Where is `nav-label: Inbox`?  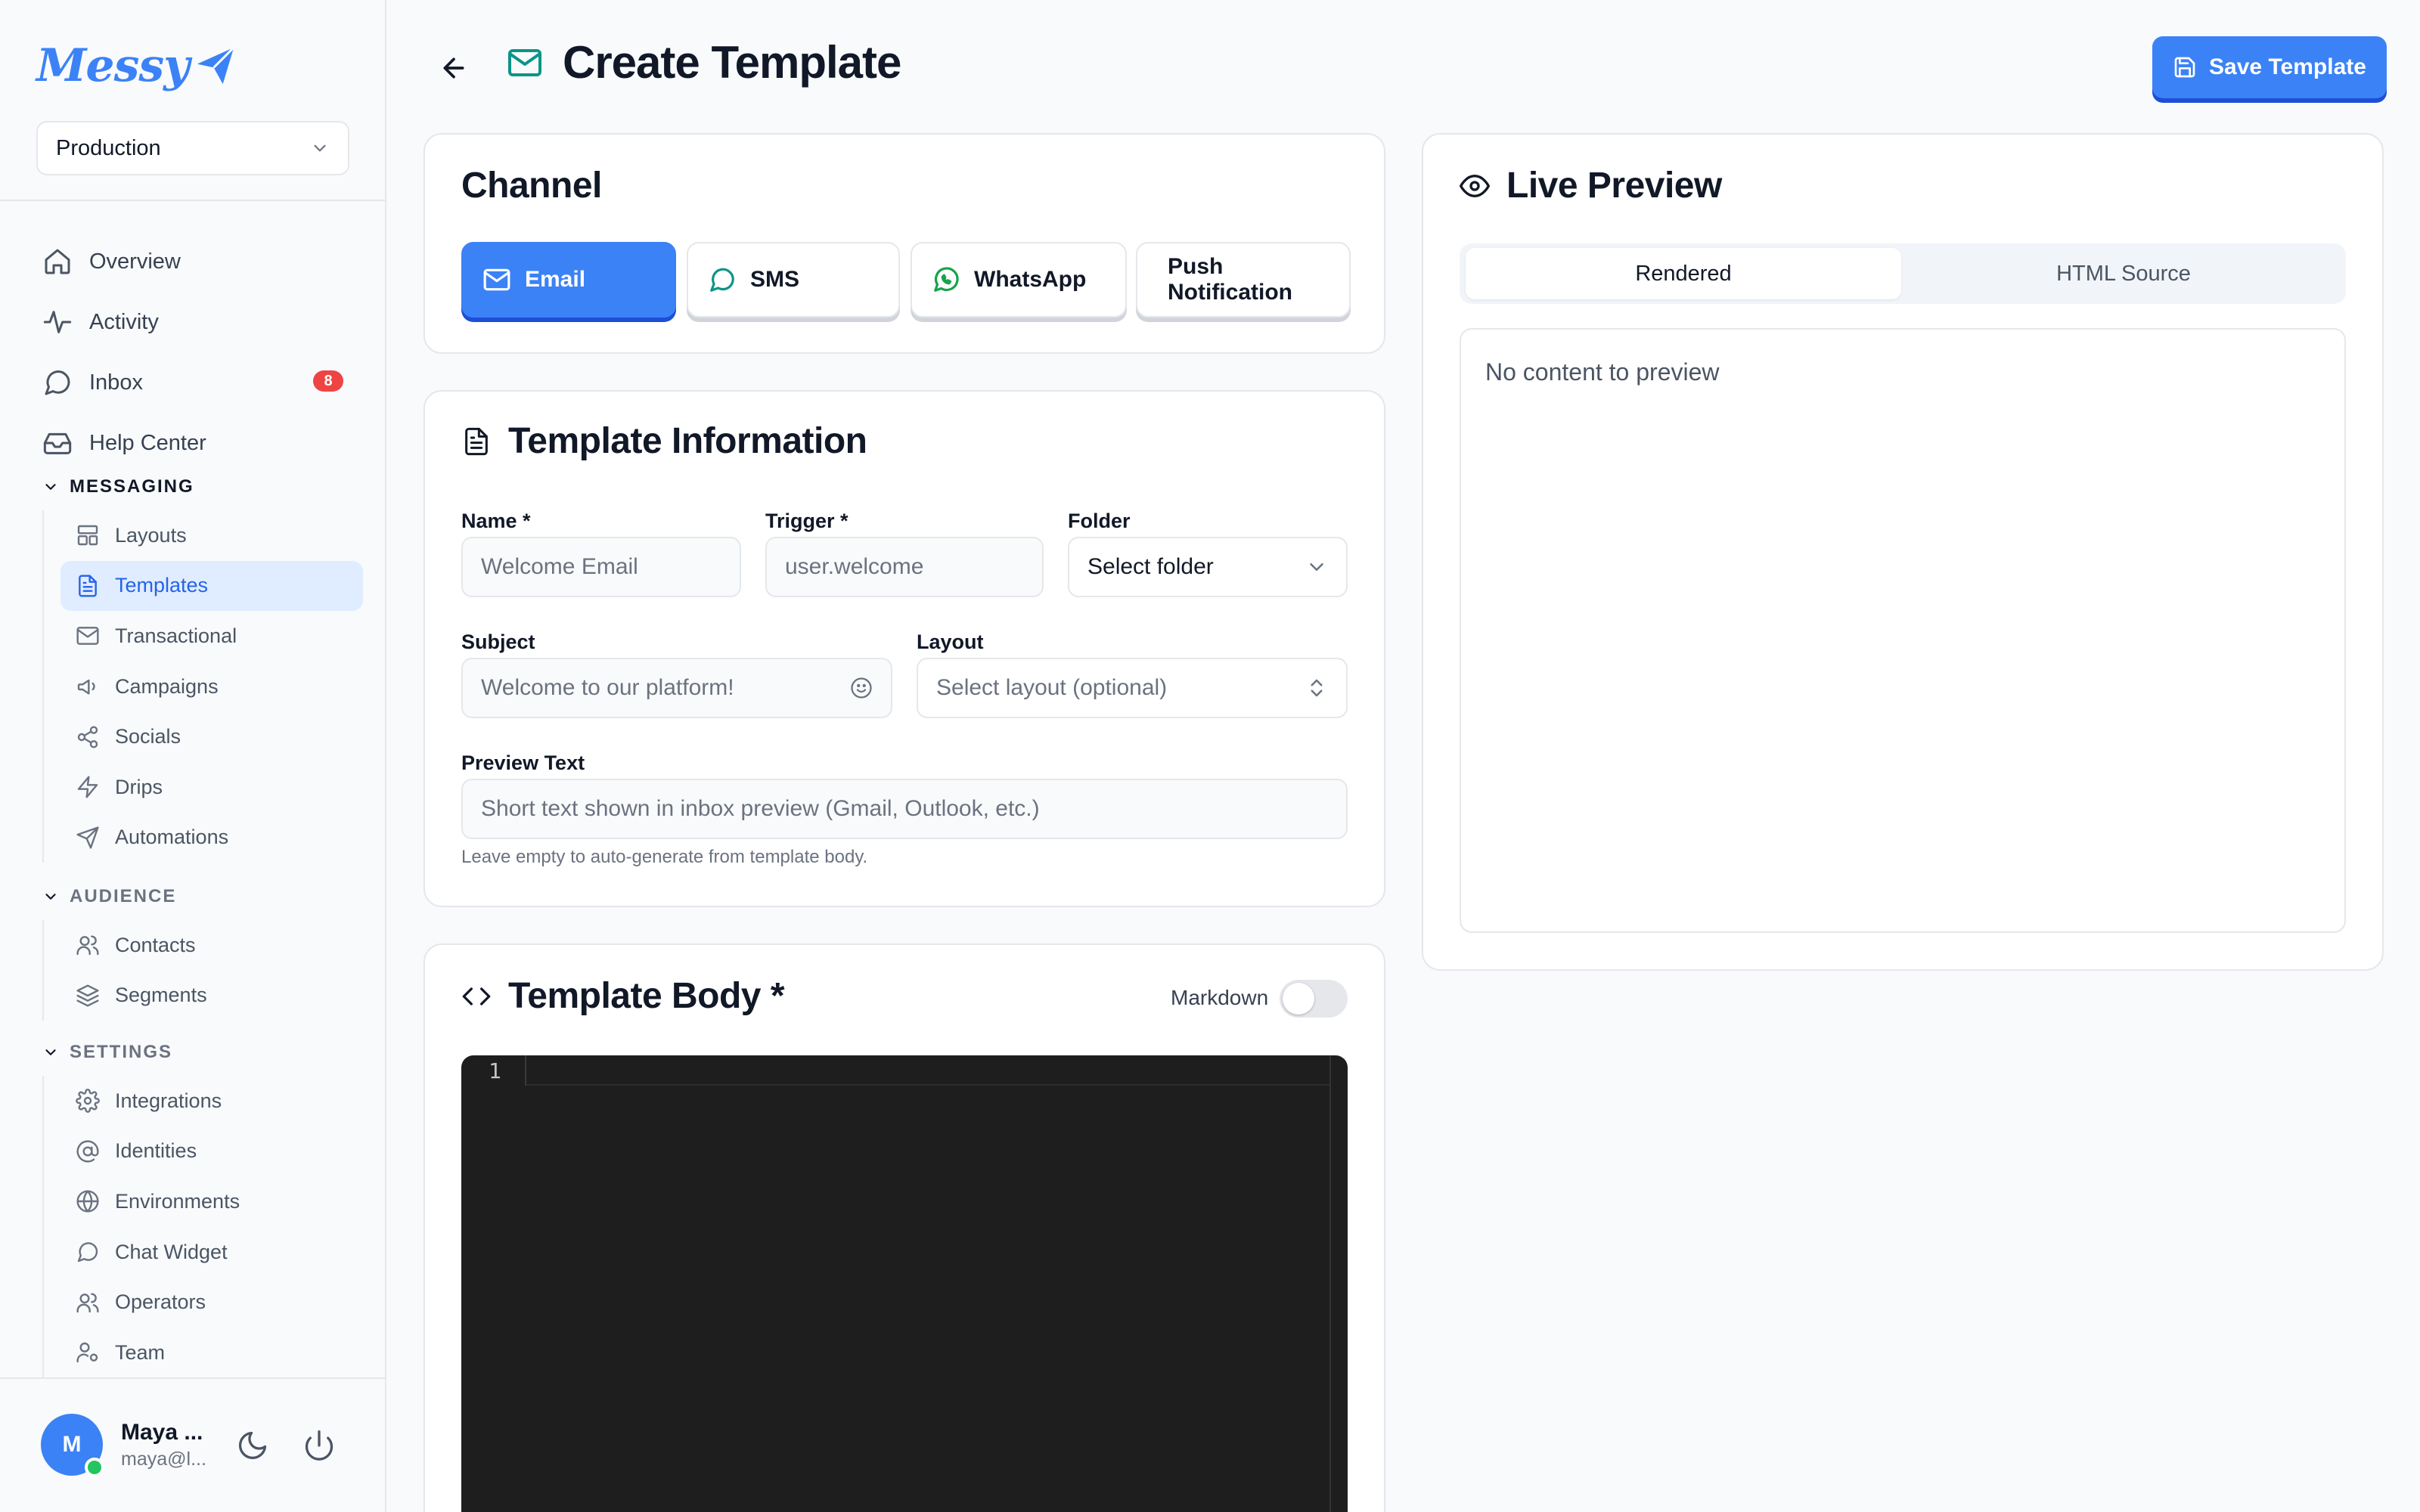
nav-label: Inbox is located at coordinates (116, 382).